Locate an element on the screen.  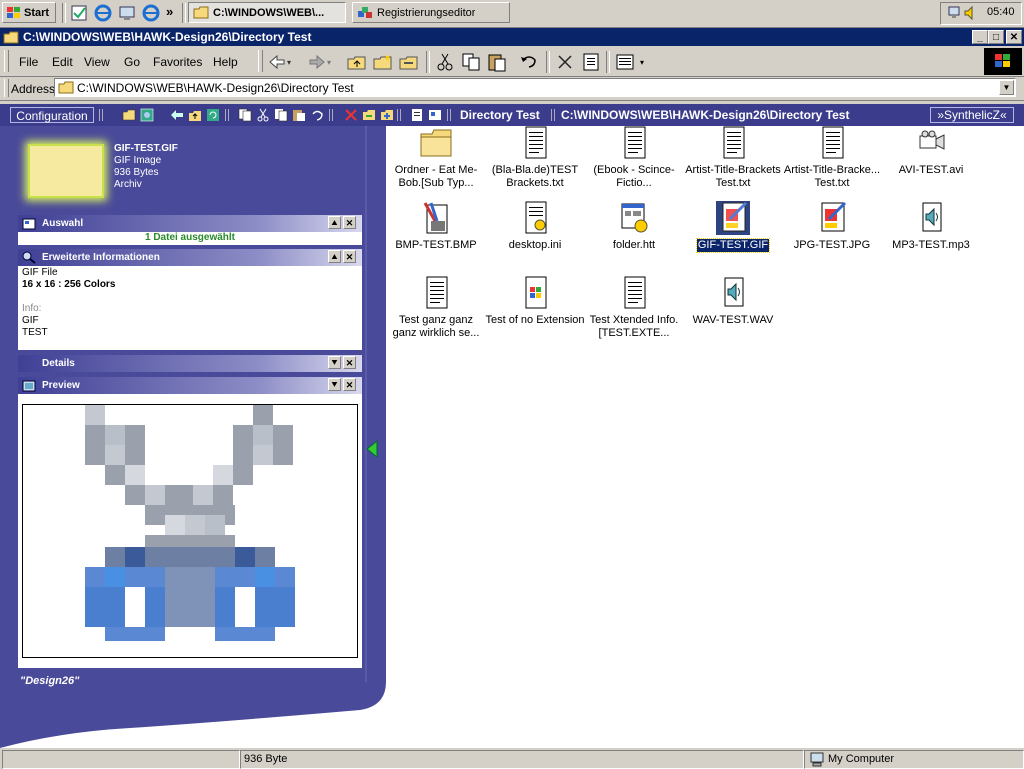
show-desktop-icon is located at coordinates (127, 13).